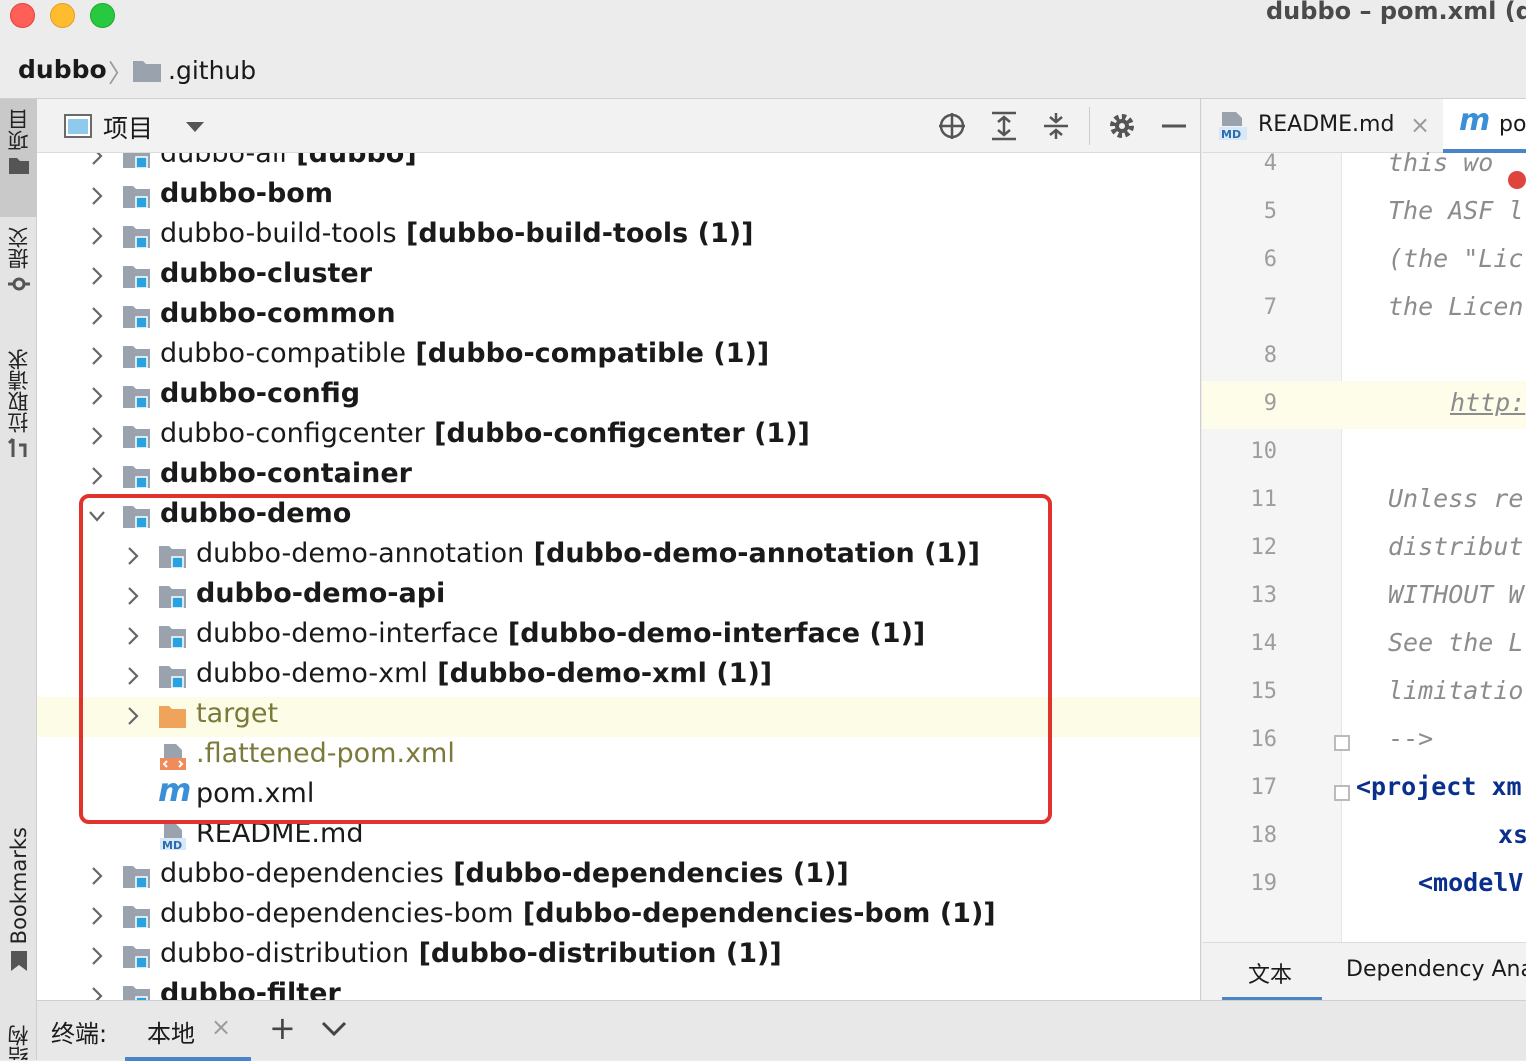  I want to click on project-view-icon, so click(78, 126).